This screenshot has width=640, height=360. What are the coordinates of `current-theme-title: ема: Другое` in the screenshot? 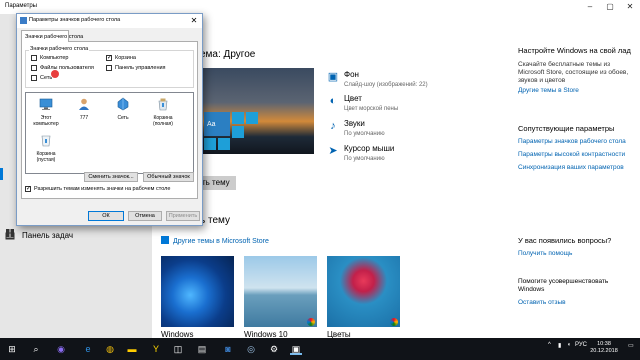 It's located at (228, 54).